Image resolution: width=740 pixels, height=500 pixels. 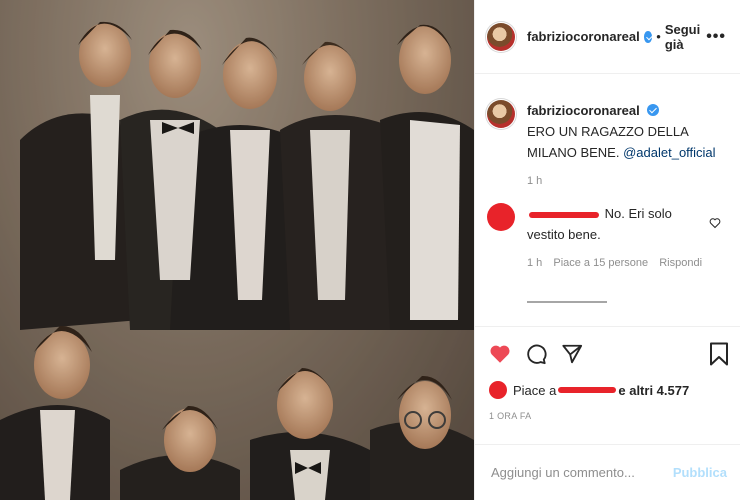 I want to click on likes-summary: Piace a e altri 4.577, so click(x=607, y=390).